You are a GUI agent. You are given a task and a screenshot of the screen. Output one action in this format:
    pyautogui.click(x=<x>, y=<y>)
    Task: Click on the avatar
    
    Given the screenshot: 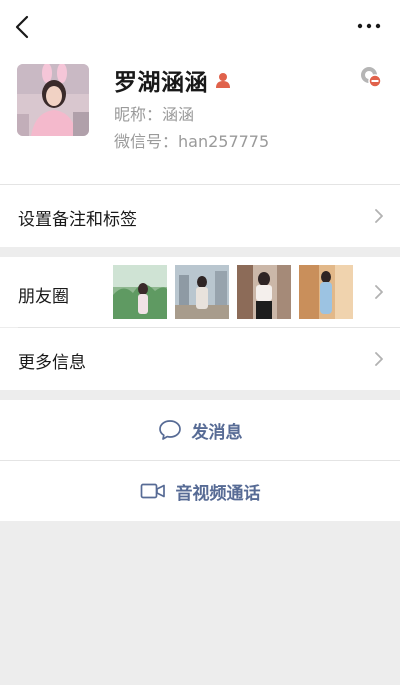 What is the action you would take?
    pyautogui.click(x=53, y=100)
    